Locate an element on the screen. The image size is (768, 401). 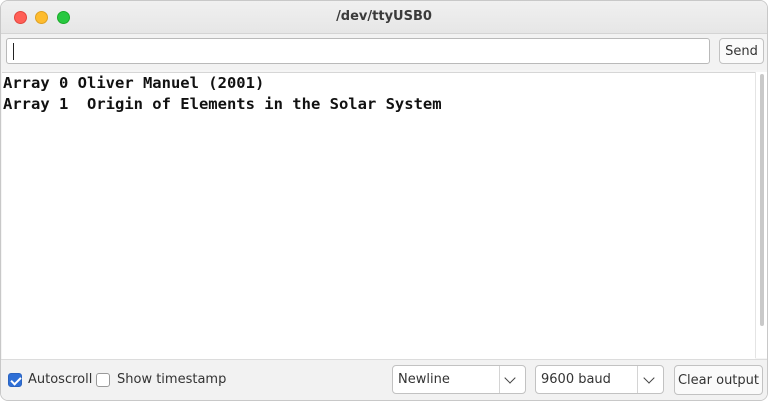
send-button: Send is located at coordinates (741, 51).